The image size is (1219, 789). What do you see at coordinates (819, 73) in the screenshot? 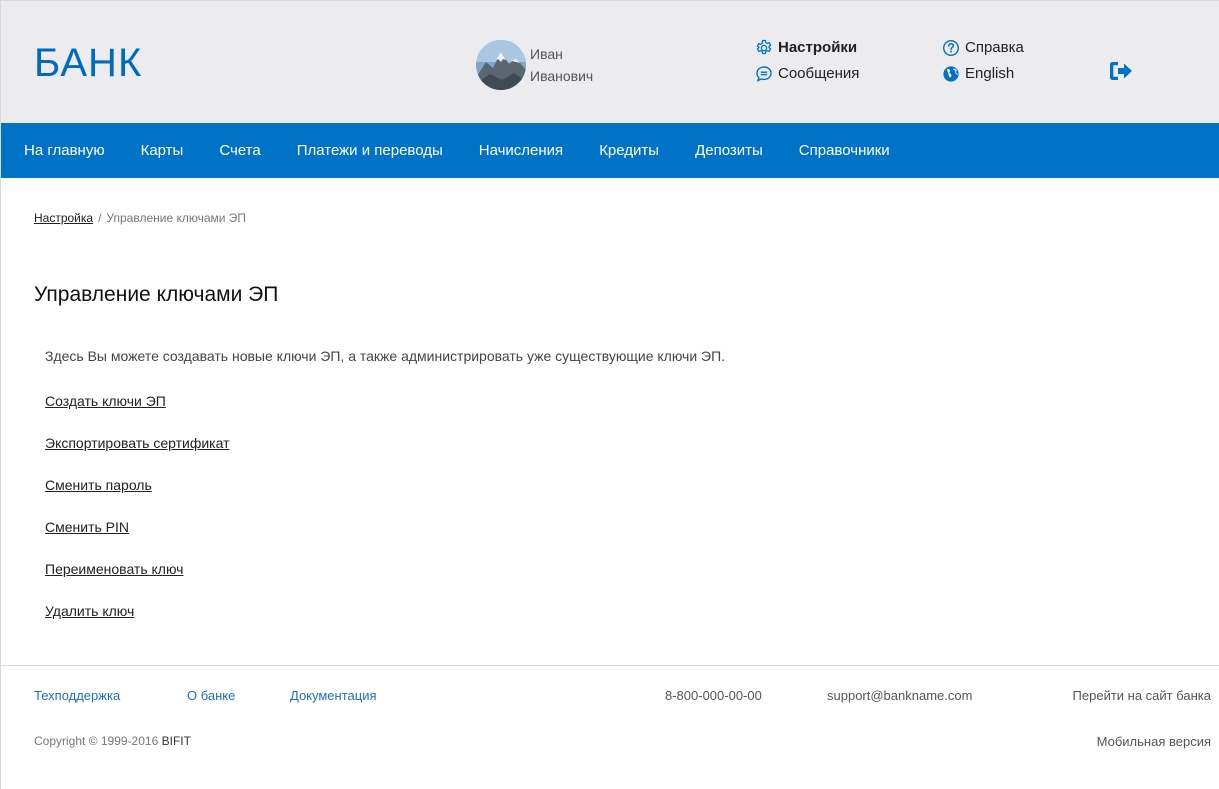
I see `messages-label: Сообщения` at bounding box center [819, 73].